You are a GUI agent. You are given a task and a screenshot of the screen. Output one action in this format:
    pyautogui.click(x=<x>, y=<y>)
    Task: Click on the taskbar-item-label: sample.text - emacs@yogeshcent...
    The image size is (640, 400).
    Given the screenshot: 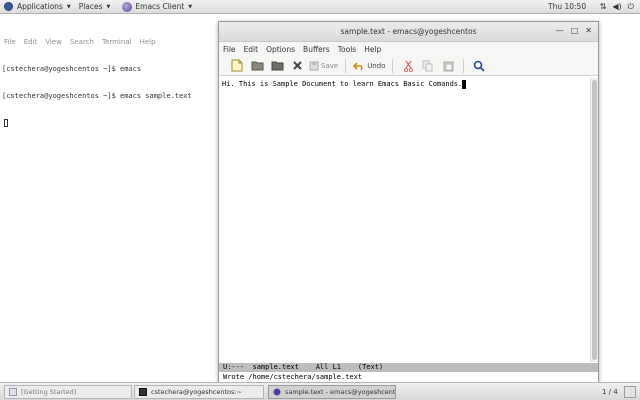 What is the action you would take?
    pyautogui.click(x=340, y=392)
    